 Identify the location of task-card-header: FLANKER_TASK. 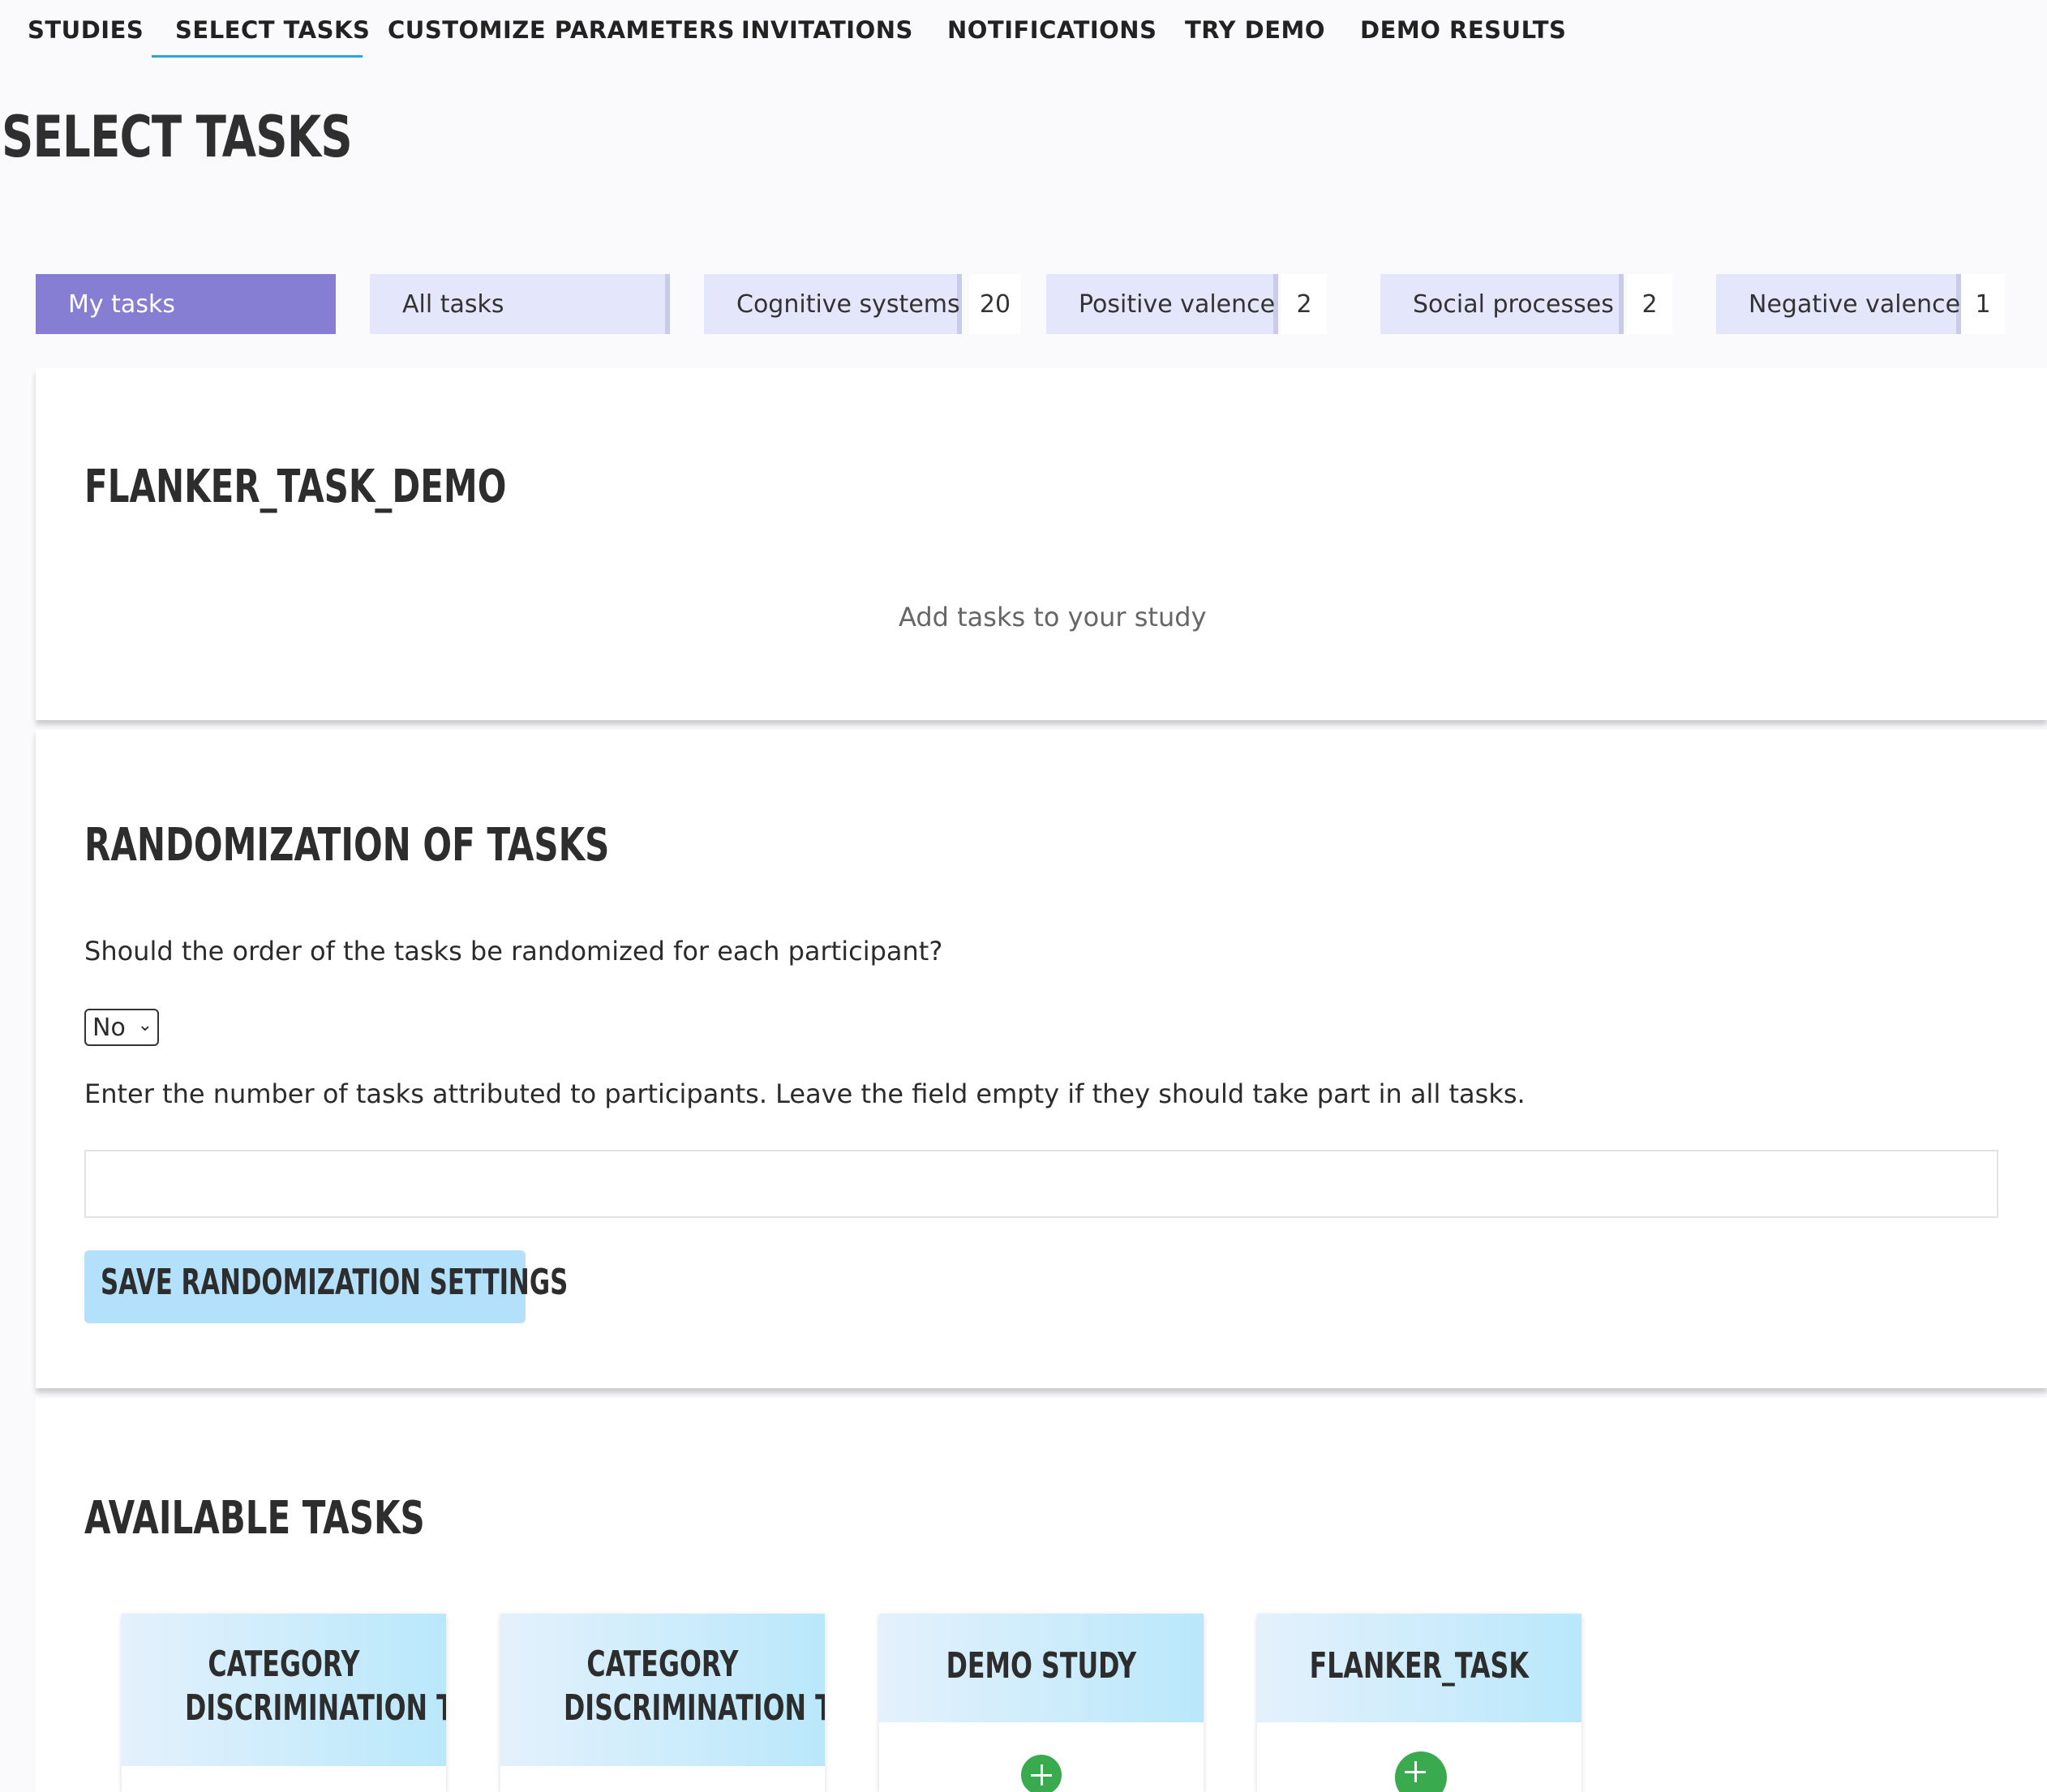
(1419, 1668).